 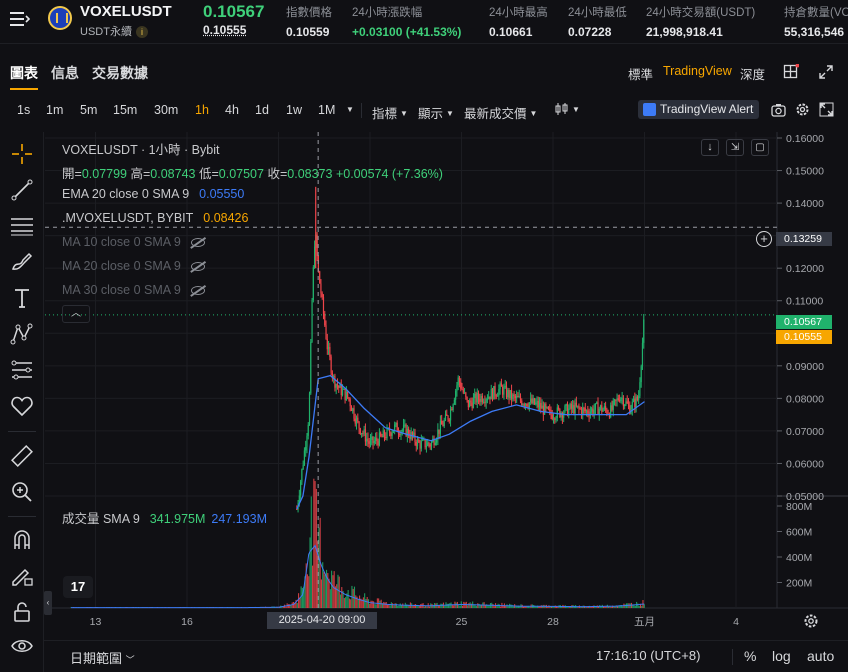 I want to click on indicator-legend-ma30: MA 30 close 0 SMA 9, so click(x=133, y=290).